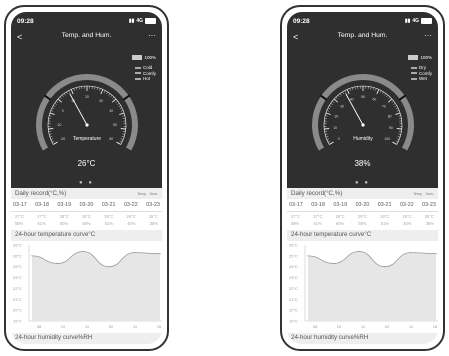 Image resolution: width=449 pixels, height=356 pixels. What do you see at coordinates (293, 288) in the screenshot?
I see `y-tick-label: 22°C` at bounding box center [293, 288].